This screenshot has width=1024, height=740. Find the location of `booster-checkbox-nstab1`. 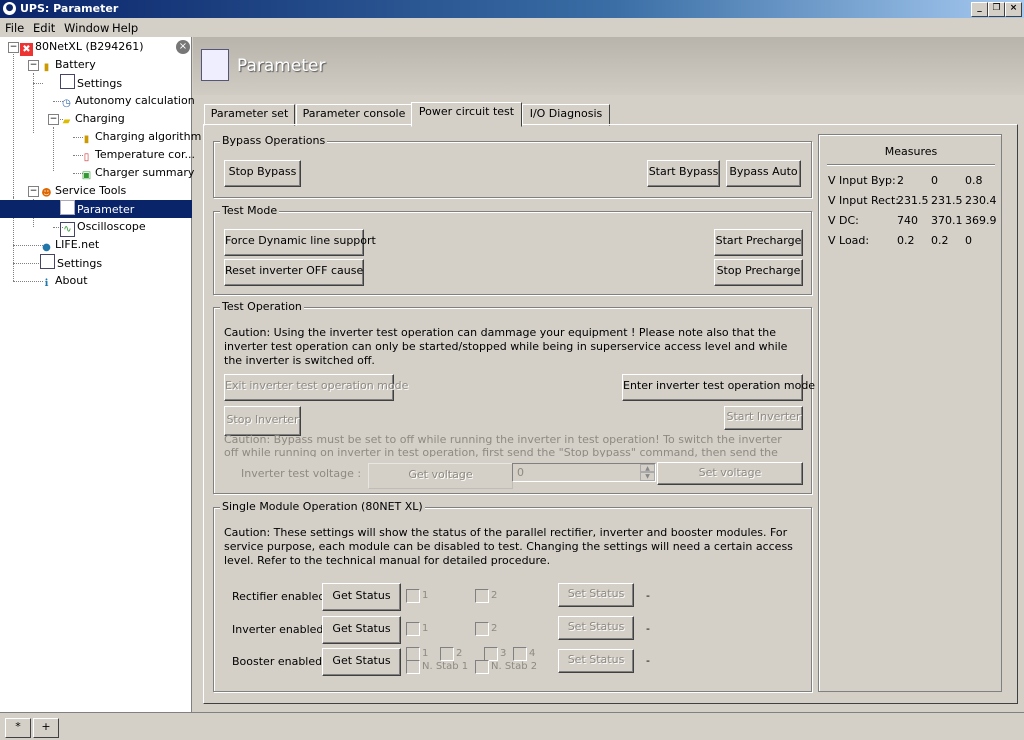

booster-checkbox-nstab1 is located at coordinates (413, 667).